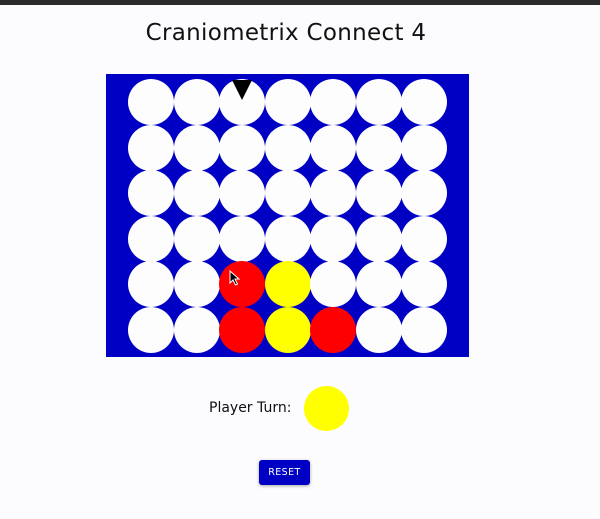  I want to click on board-cell-r2-c1, so click(151, 147).